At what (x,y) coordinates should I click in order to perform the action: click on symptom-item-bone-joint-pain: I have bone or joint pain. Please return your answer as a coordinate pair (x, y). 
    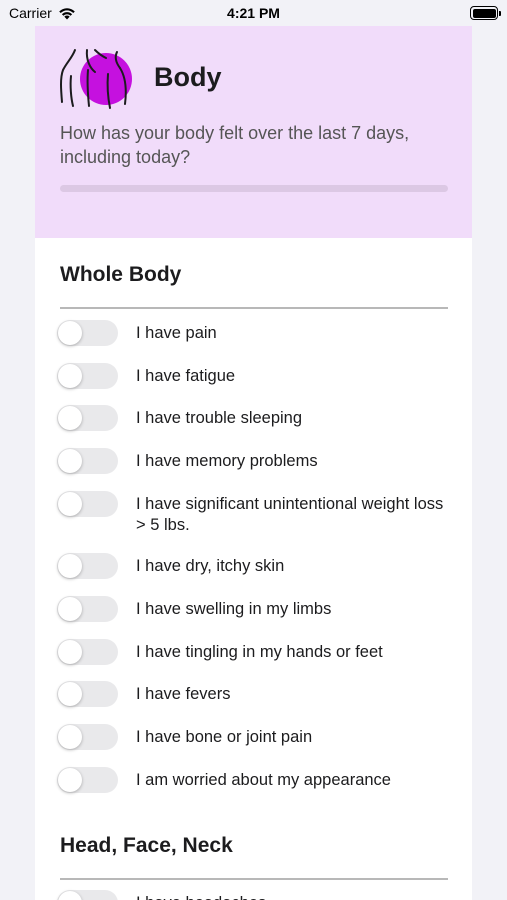
    Looking at the image, I should click on (254, 737).